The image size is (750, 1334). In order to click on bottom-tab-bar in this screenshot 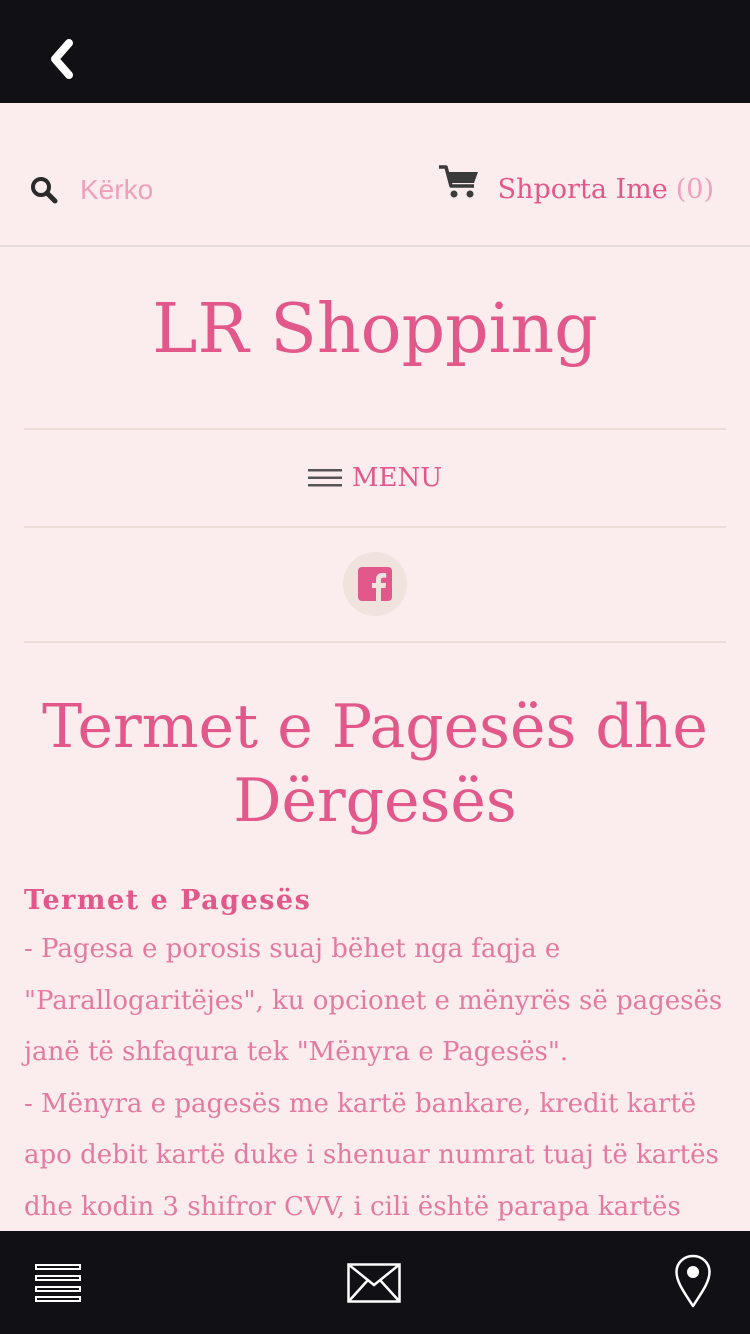, I will do `click(375, 1282)`.